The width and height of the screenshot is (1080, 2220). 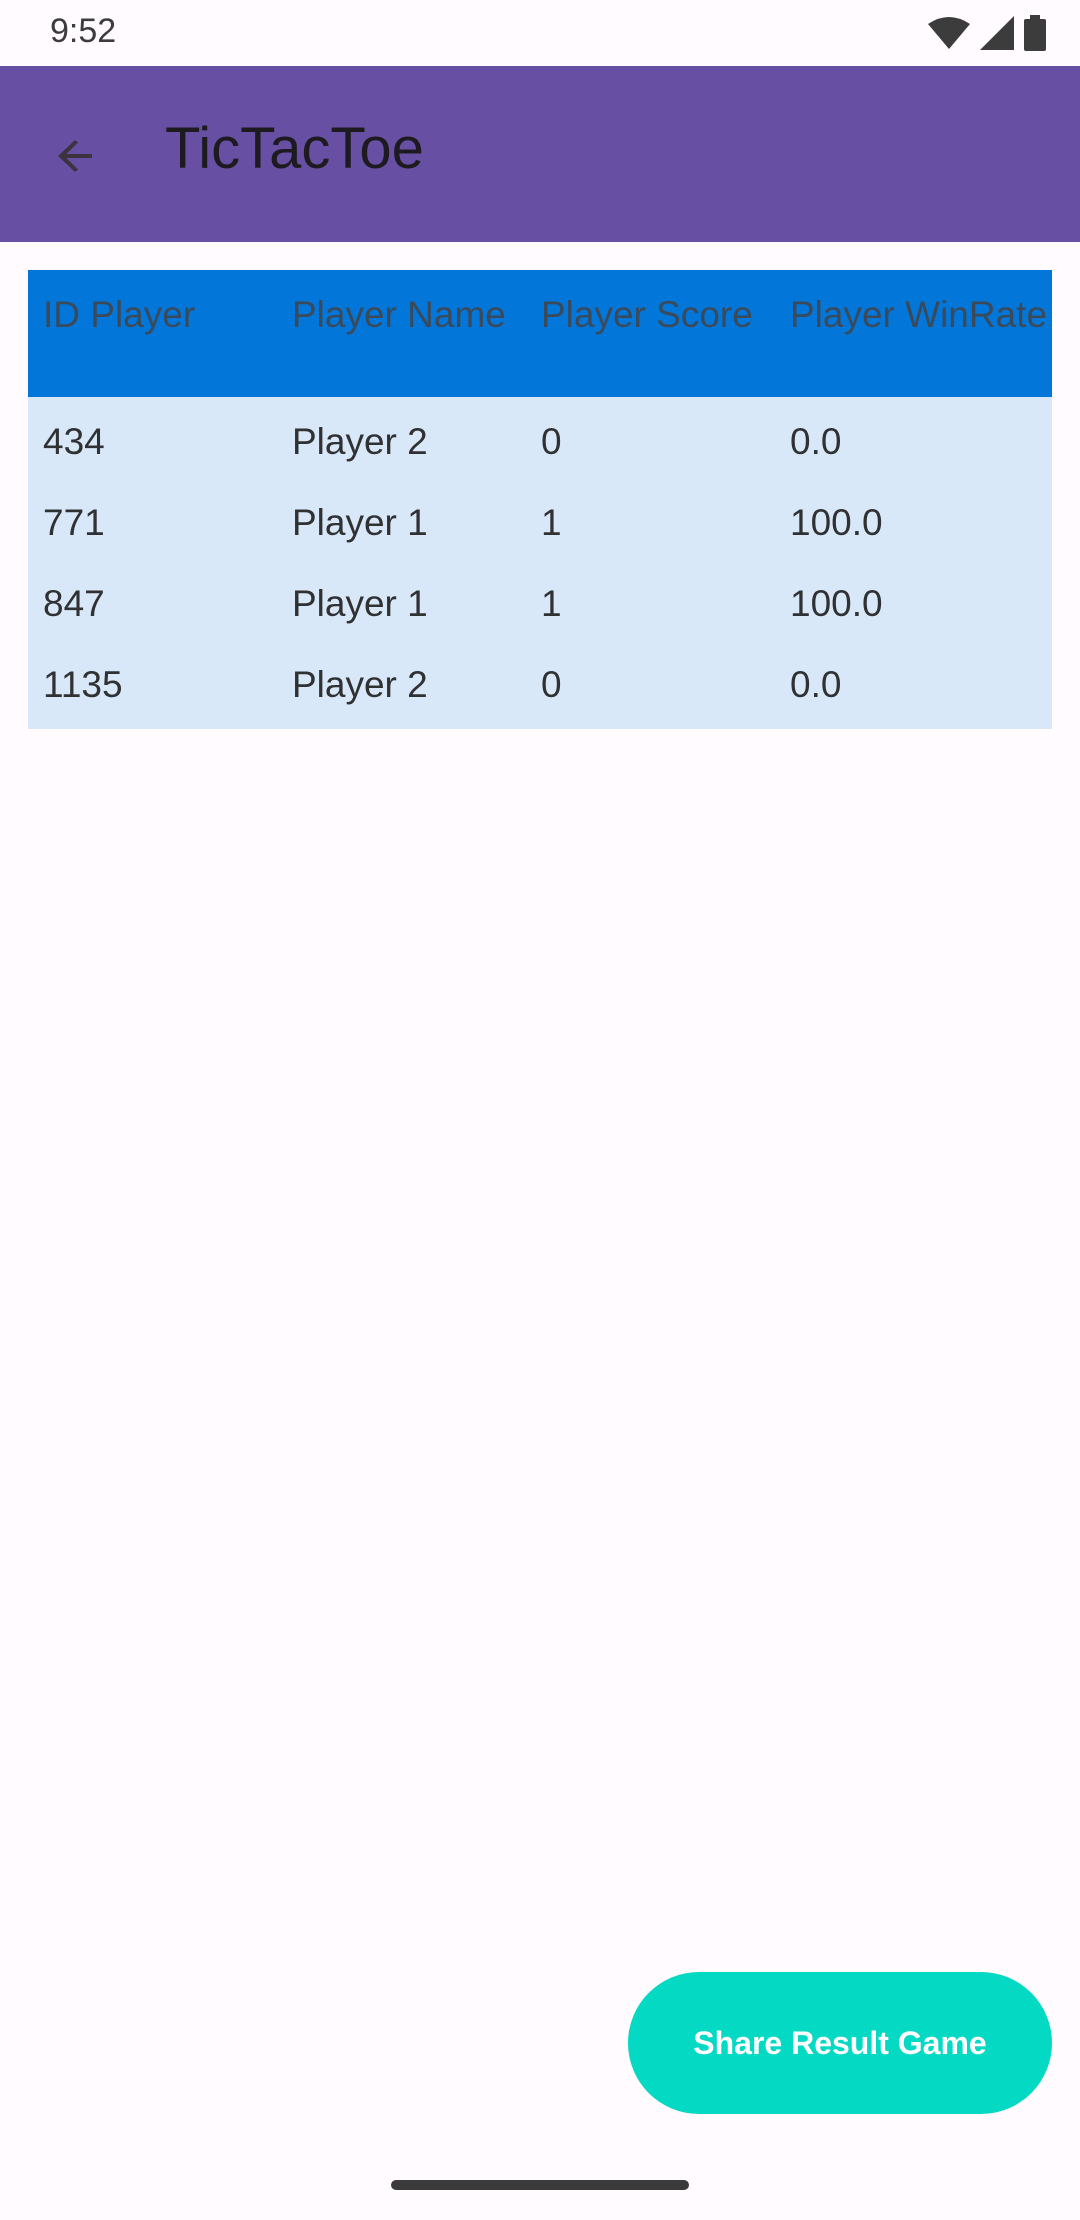 I want to click on column-header-score: Player Score, so click(x=647, y=314).